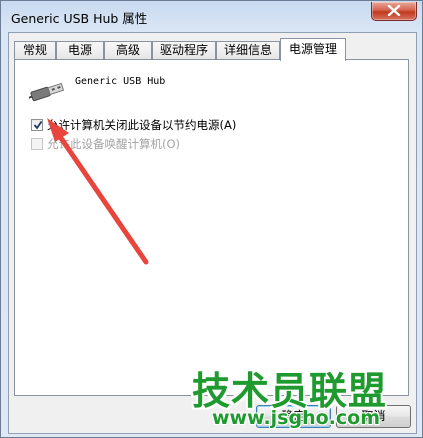 This screenshot has height=438, width=423. I want to click on close-button, so click(394, 11).